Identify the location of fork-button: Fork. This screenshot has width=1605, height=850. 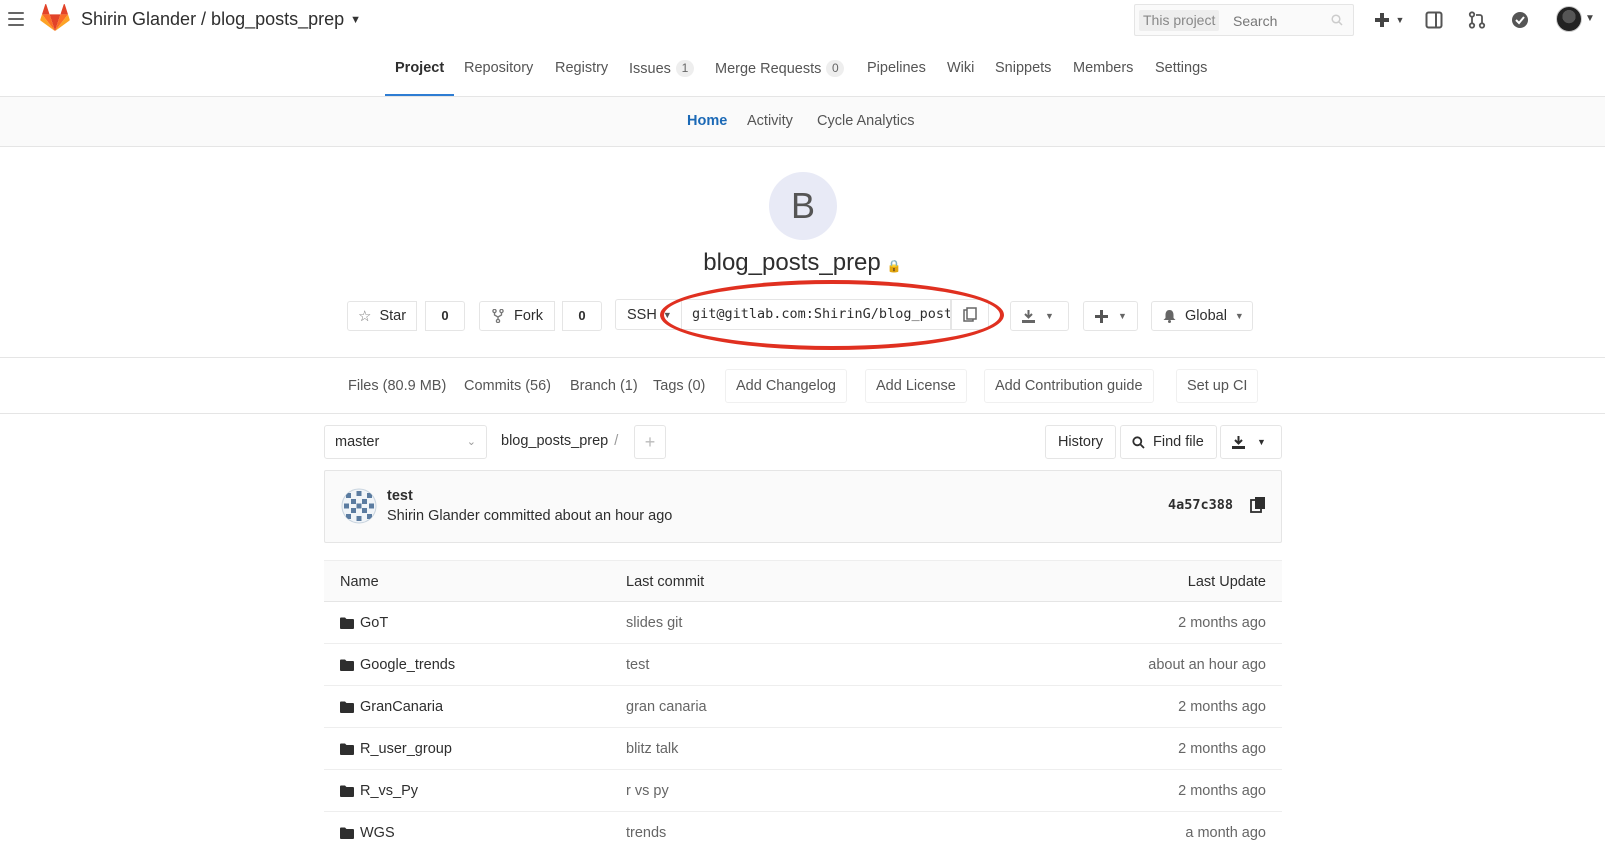
(517, 316).